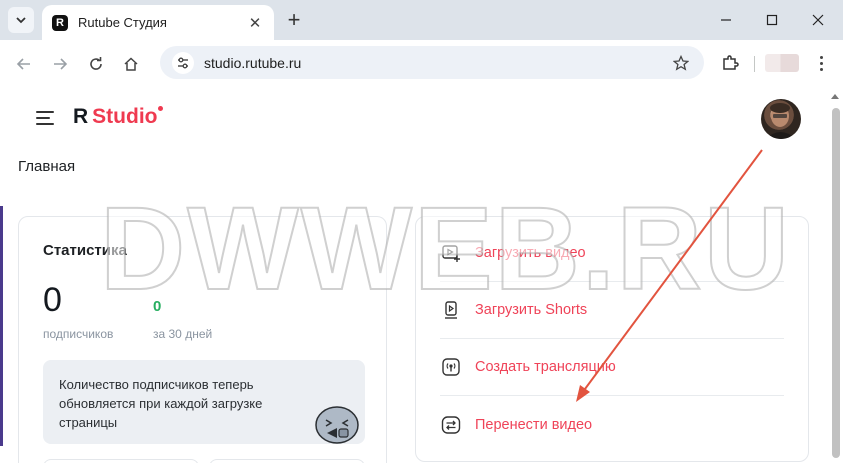  I want to click on bookmark-button, so click(681, 63).